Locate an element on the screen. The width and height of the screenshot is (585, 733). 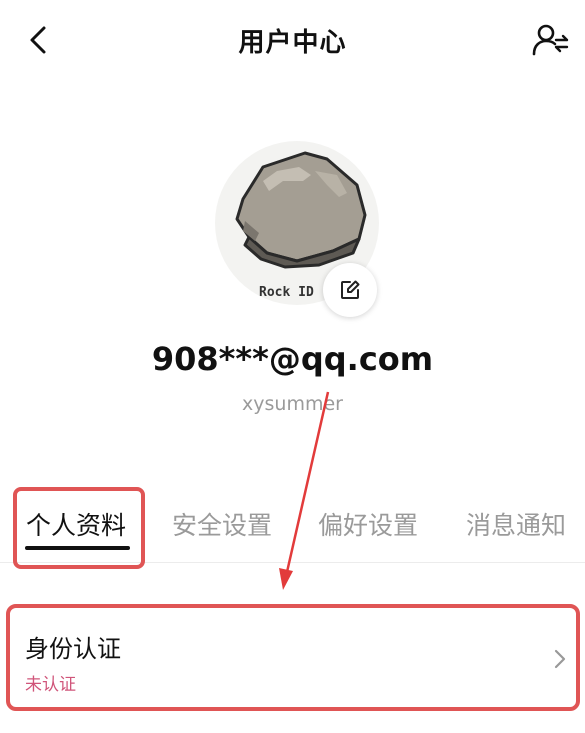
edit-icon is located at coordinates (350, 289).